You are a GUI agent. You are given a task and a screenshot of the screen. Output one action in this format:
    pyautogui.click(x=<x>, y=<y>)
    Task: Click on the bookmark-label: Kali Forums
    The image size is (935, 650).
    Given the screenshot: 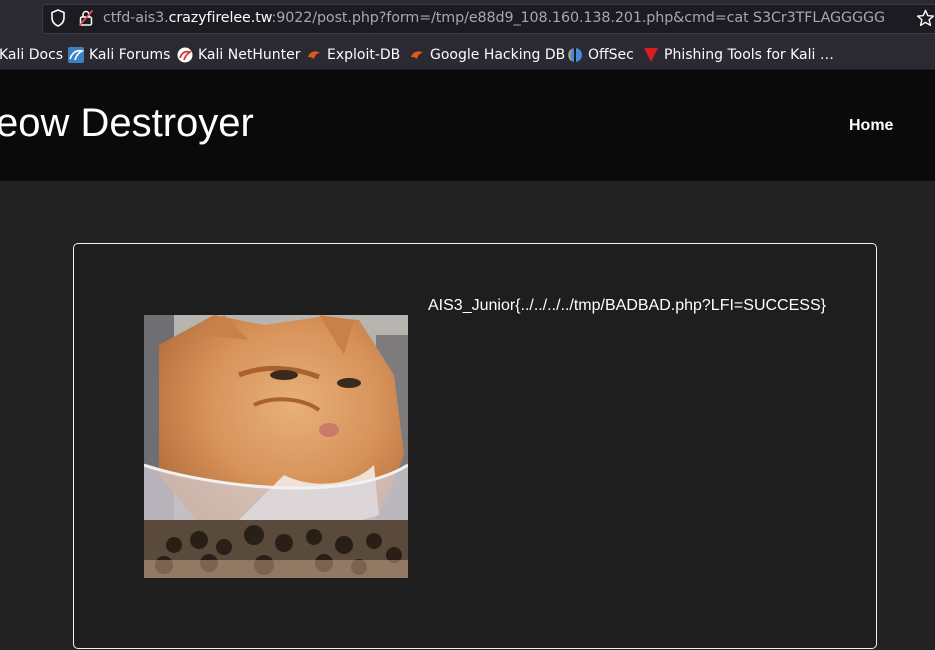 What is the action you would take?
    pyautogui.click(x=130, y=55)
    